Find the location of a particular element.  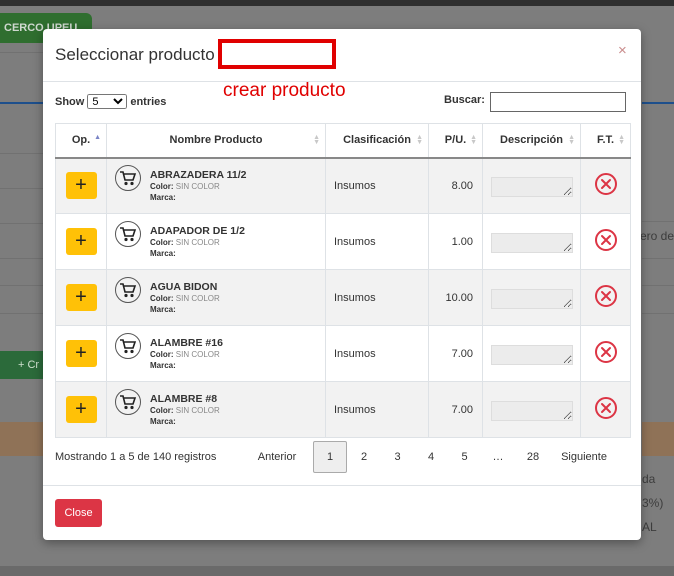

pagination-page-5: 5 is located at coordinates (464, 457).